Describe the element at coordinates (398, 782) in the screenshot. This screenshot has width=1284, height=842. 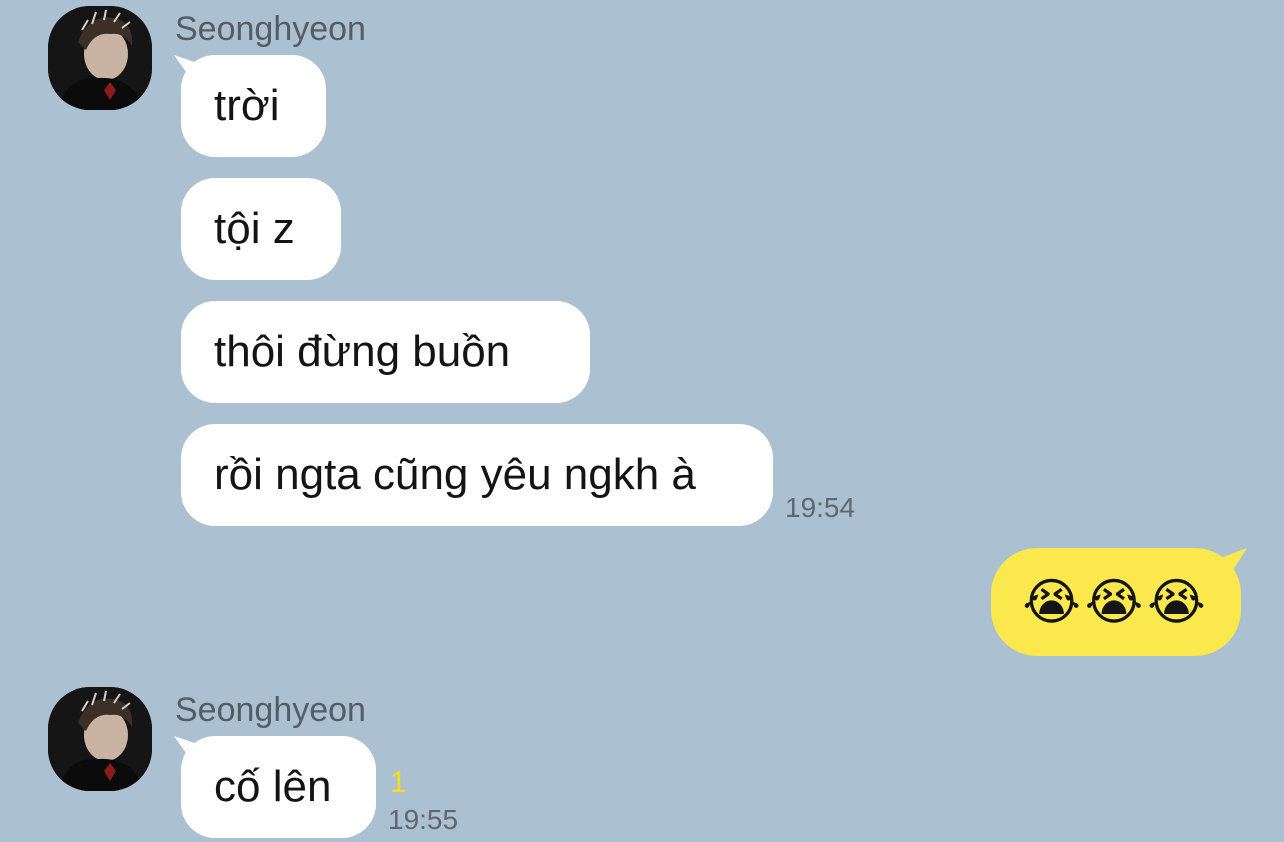
I see `unread-count: 1` at that location.